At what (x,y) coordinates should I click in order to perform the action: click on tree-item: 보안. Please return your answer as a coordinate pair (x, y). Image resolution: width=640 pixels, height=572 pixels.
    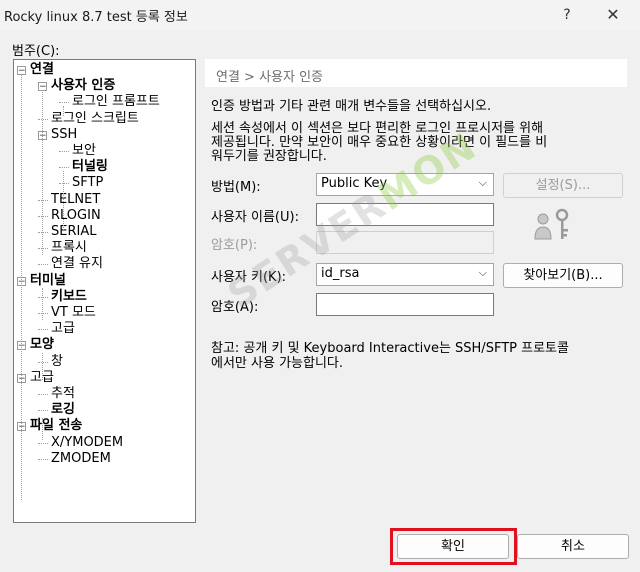
    Looking at the image, I should click on (84, 151).